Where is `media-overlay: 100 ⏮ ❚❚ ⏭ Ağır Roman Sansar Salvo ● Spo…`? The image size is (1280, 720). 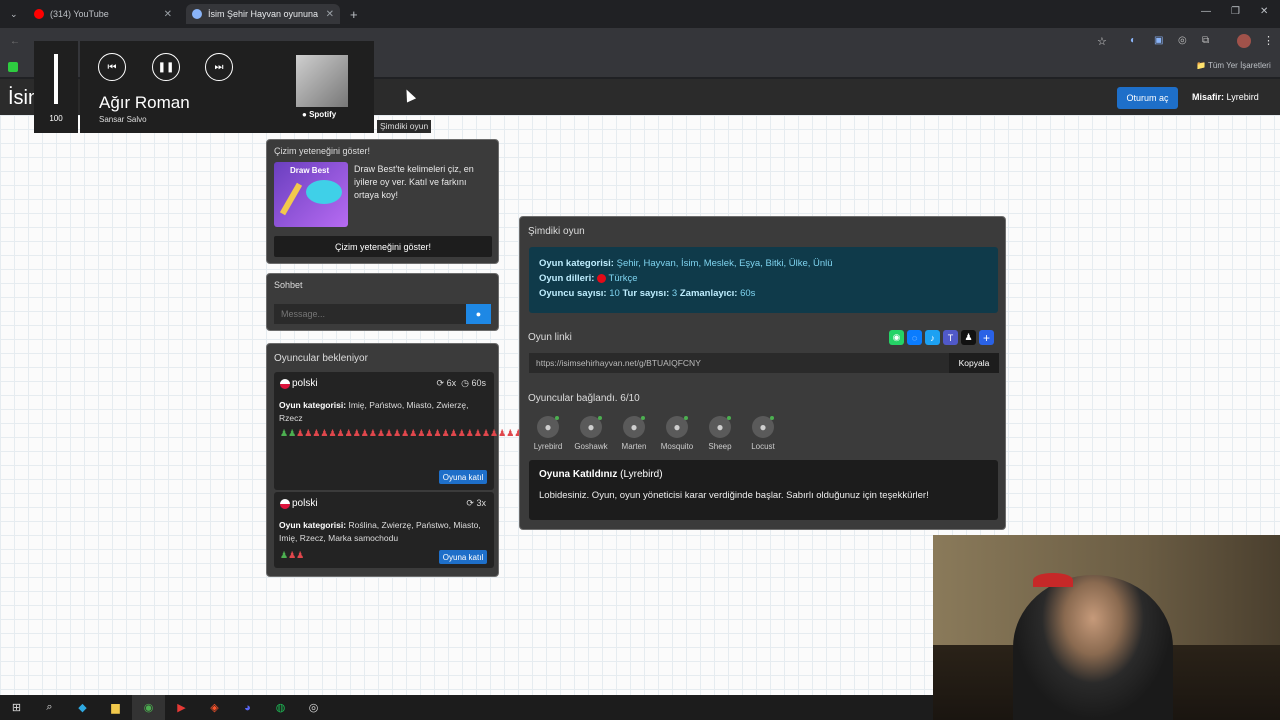
media-overlay: 100 ⏮ ❚❚ ⏭ Ağır Roman Sansar Salvo ● Spo… is located at coordinates (204, 87).